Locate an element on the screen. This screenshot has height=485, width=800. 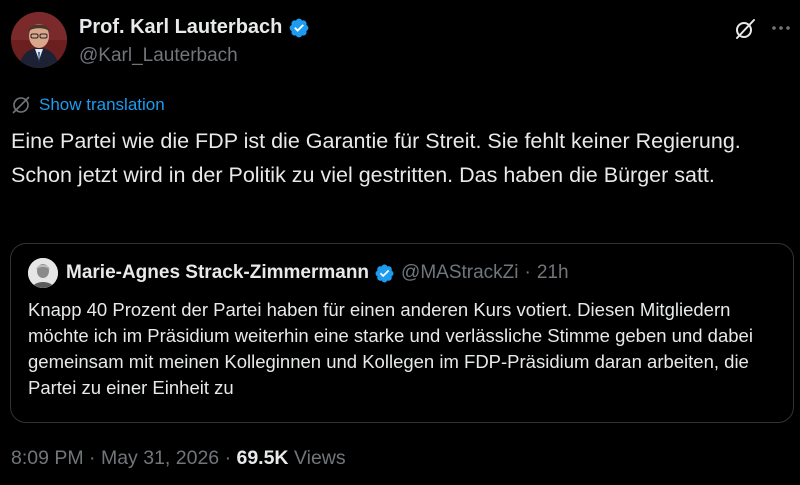
tweet-meta: 8:09 PM · May 31, 2026 · 69.5K Views is located at coordinates (178, 458).